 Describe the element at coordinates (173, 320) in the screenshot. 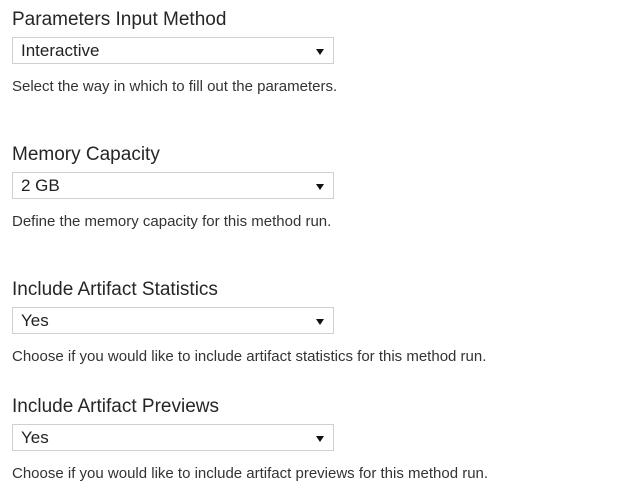

I see `include-artifact-statistics-select: Yes` at that location.